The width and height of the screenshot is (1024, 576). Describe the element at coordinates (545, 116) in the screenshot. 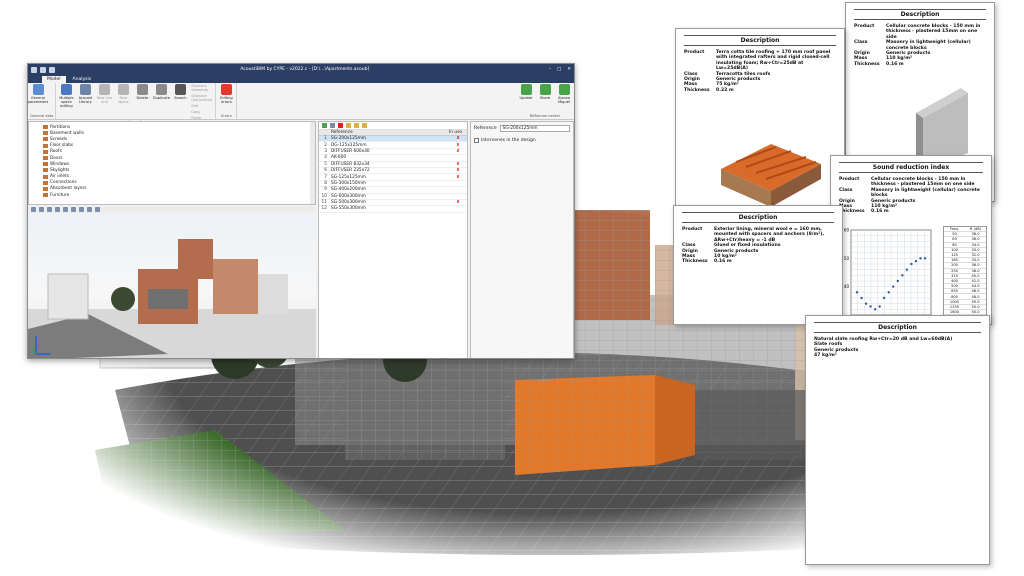

I see `ribbon-group-label: BIMserver.center` at that location.